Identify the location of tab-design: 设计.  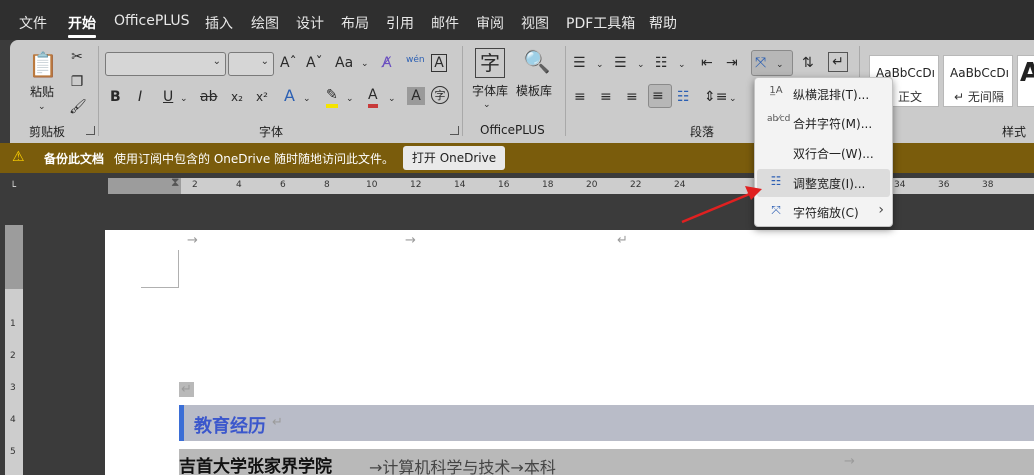
(310, 23).